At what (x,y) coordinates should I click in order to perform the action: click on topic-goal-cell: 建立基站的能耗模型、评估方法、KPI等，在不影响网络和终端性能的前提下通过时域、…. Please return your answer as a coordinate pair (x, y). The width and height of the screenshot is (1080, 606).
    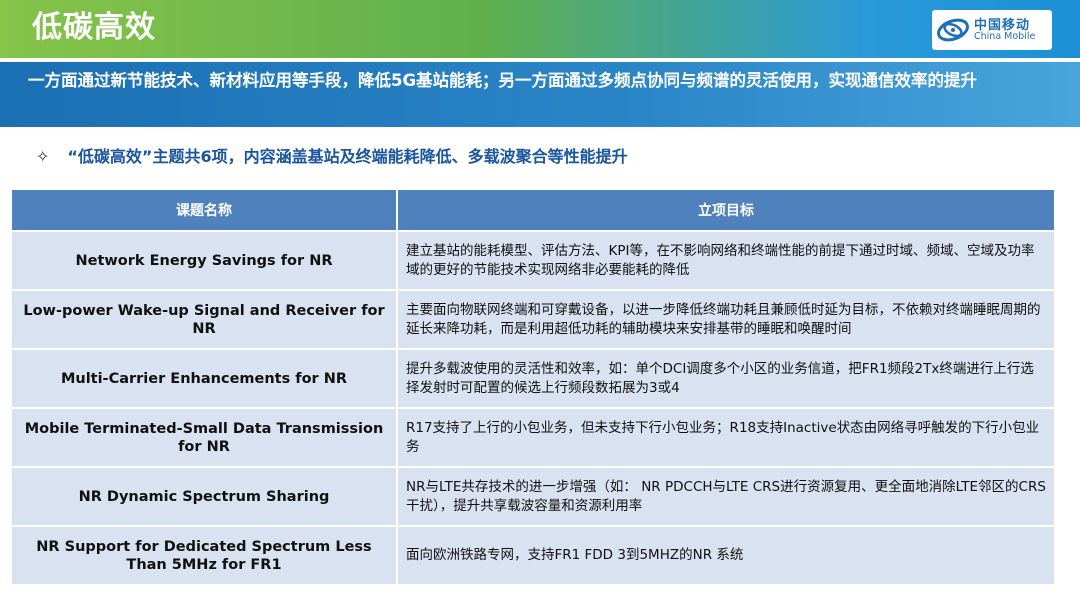
    Looking at the image, I should click on (726, 260).